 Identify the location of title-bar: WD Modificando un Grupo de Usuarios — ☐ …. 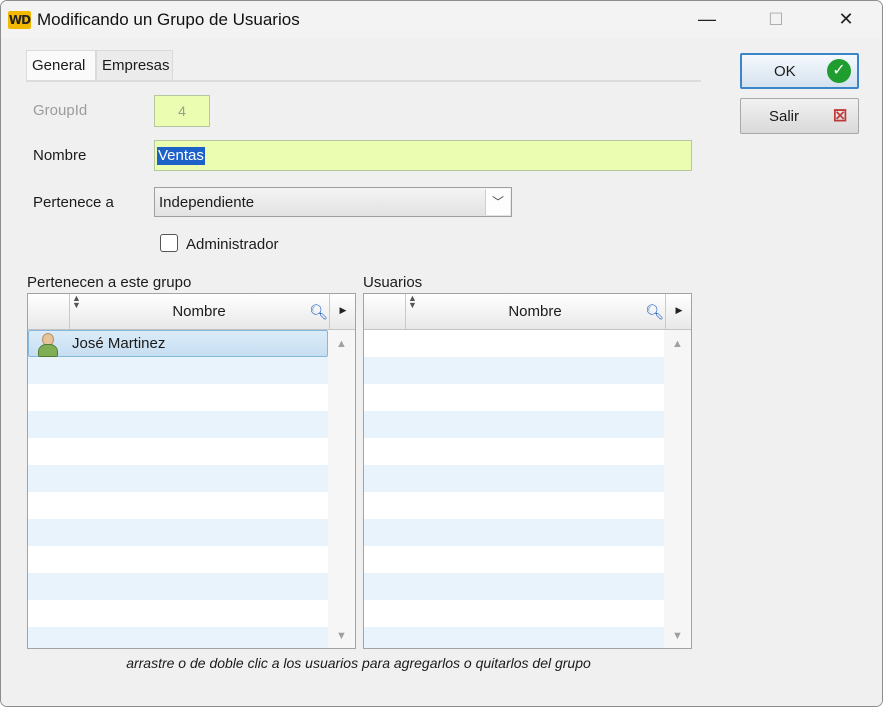
(441, 19).